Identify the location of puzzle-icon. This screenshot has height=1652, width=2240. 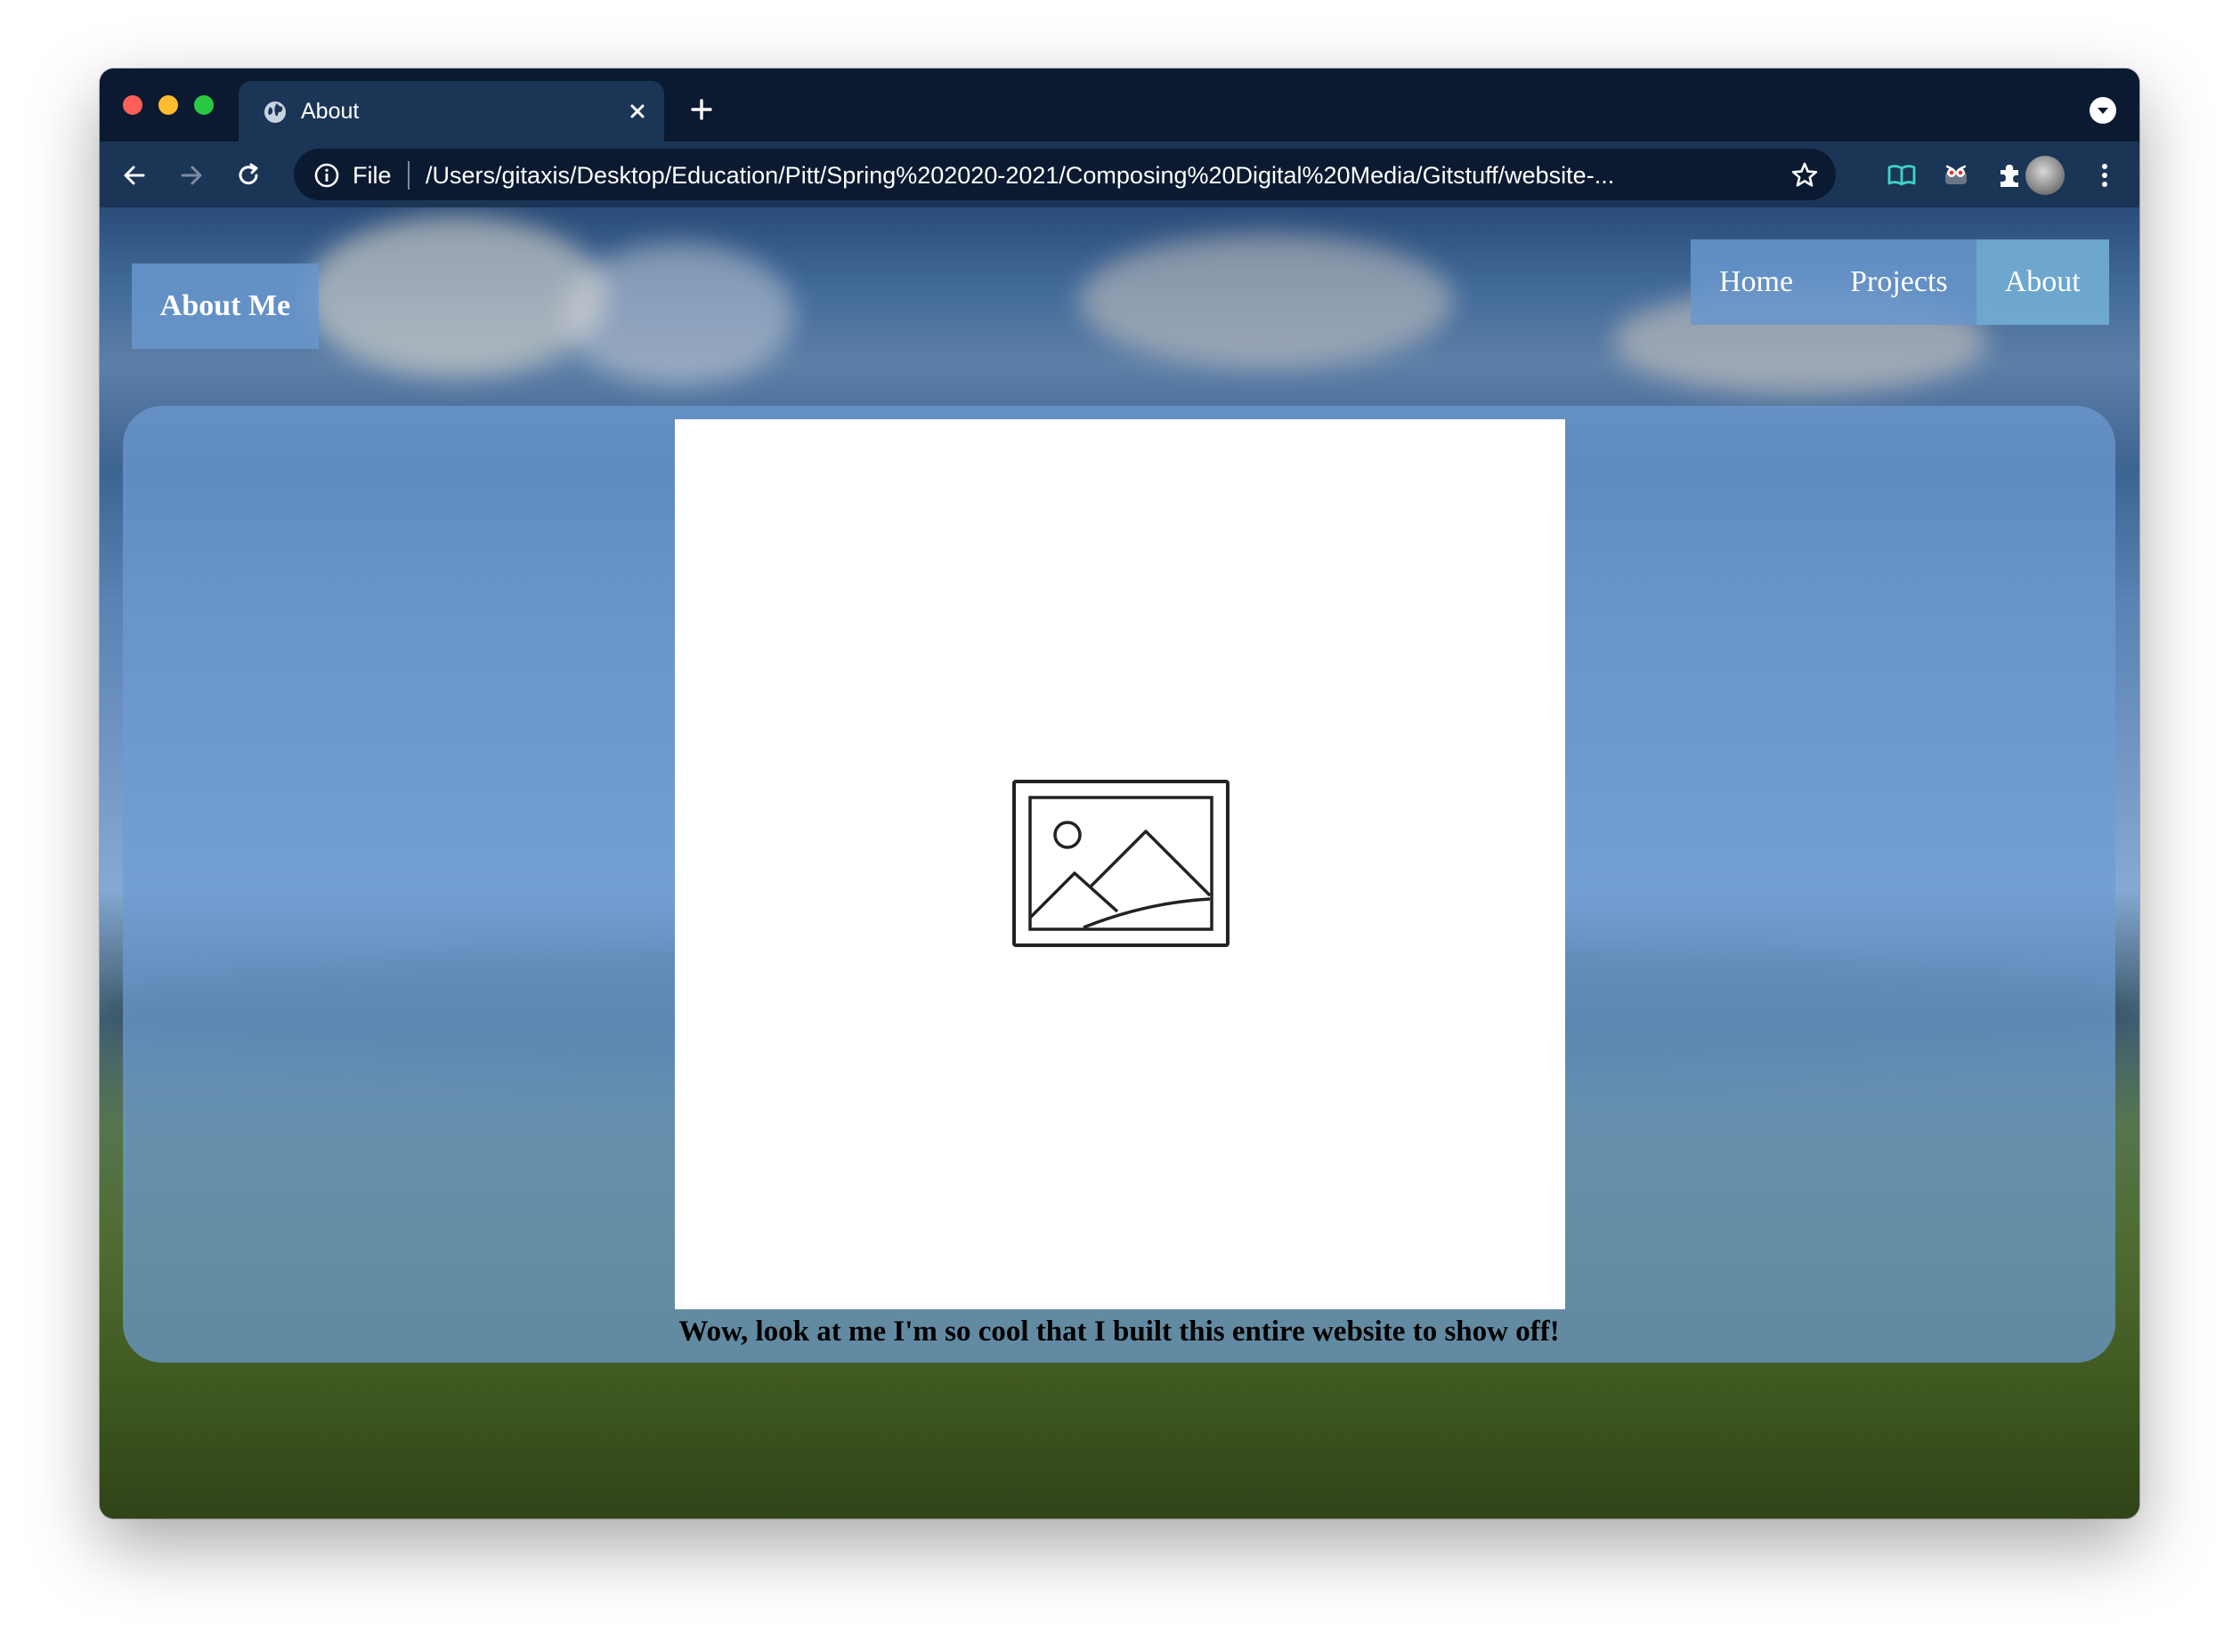
(2009, 175).